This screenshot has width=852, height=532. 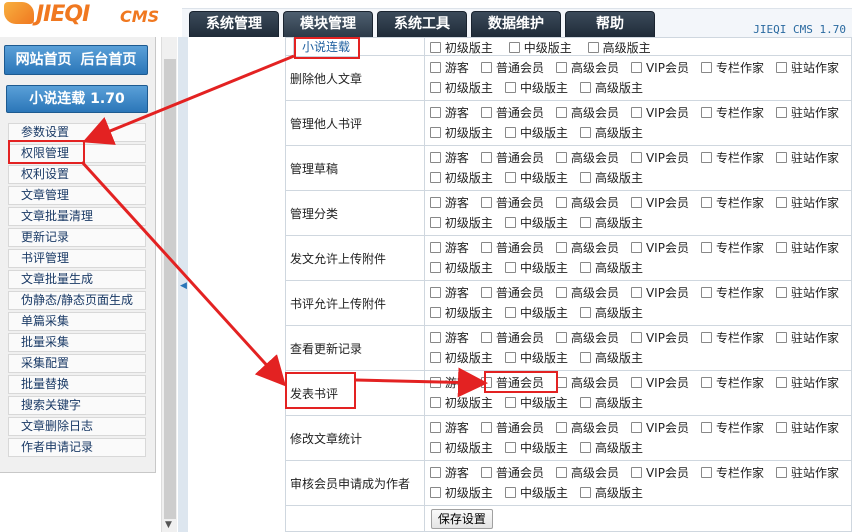 I want to click on scroll-down-icon: ▼, so click(x=168, y=525).